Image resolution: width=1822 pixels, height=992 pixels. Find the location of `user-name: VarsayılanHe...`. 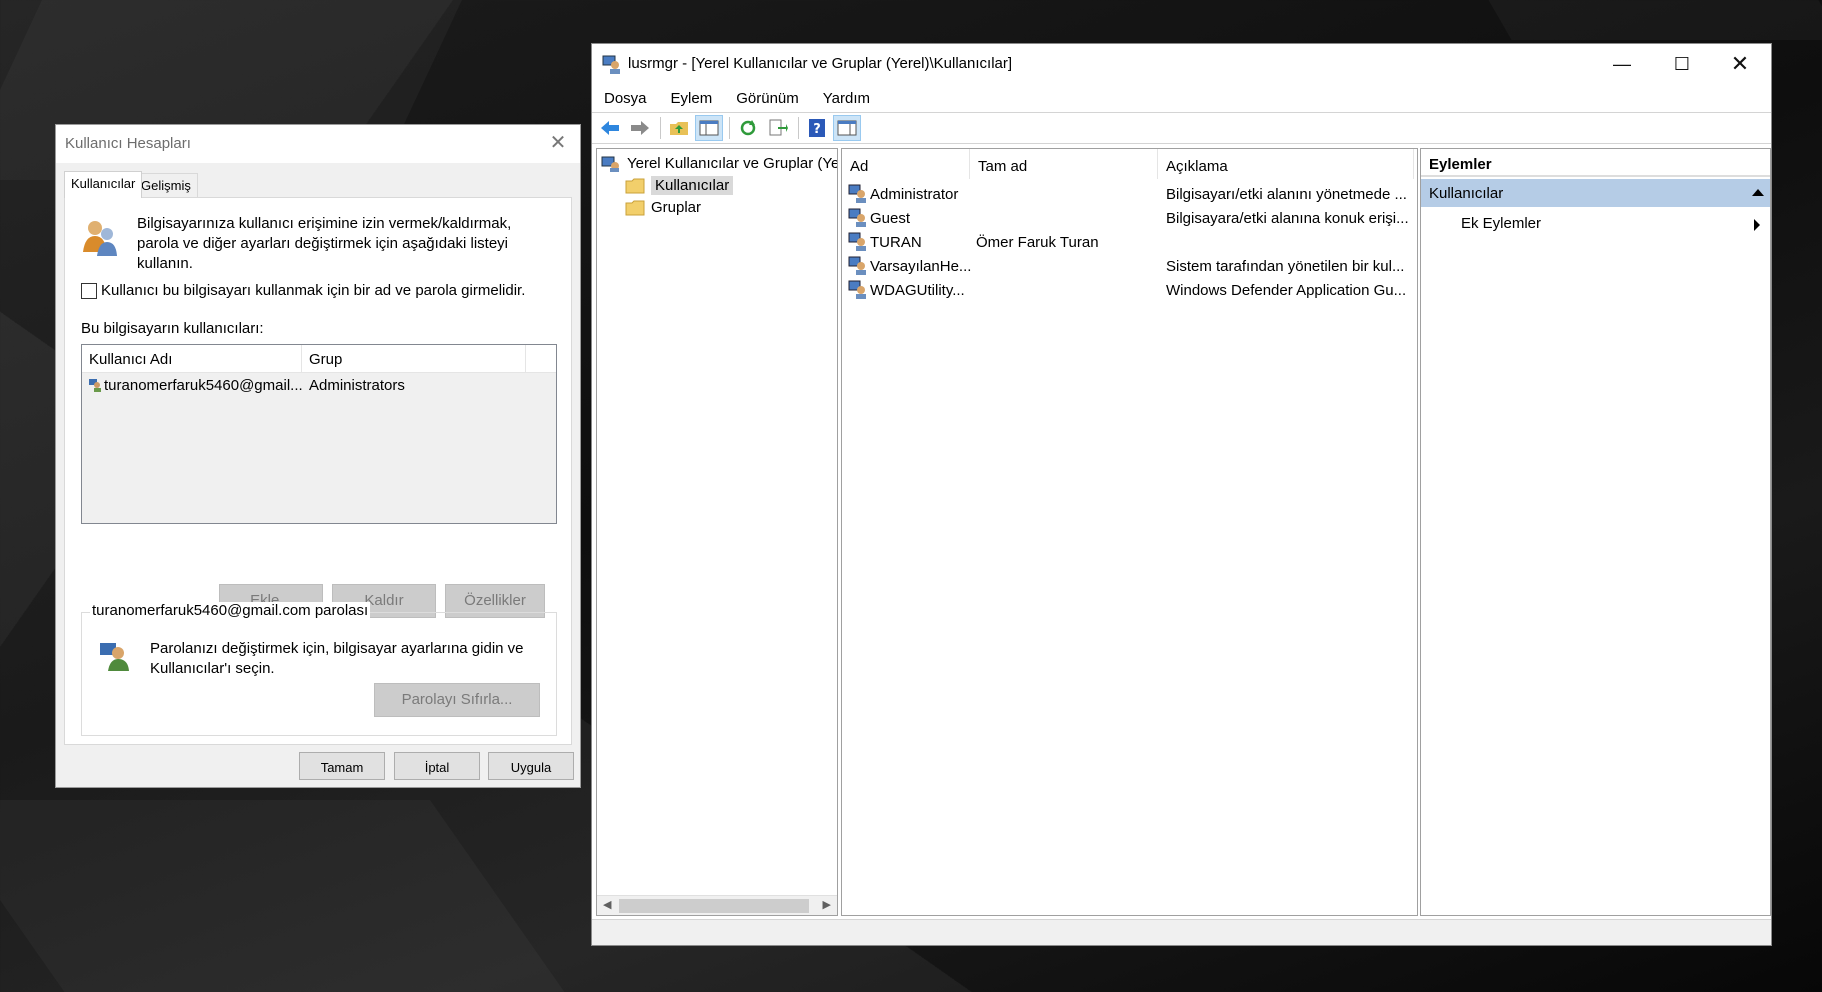

user-name: VarsayılanHe... is located at coordinates (921, 266).